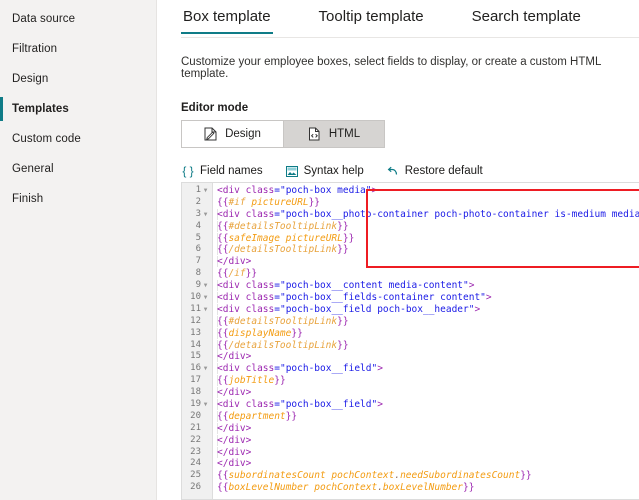  I want to click on editor-mode-html-button: HTML, so click(333, 134).